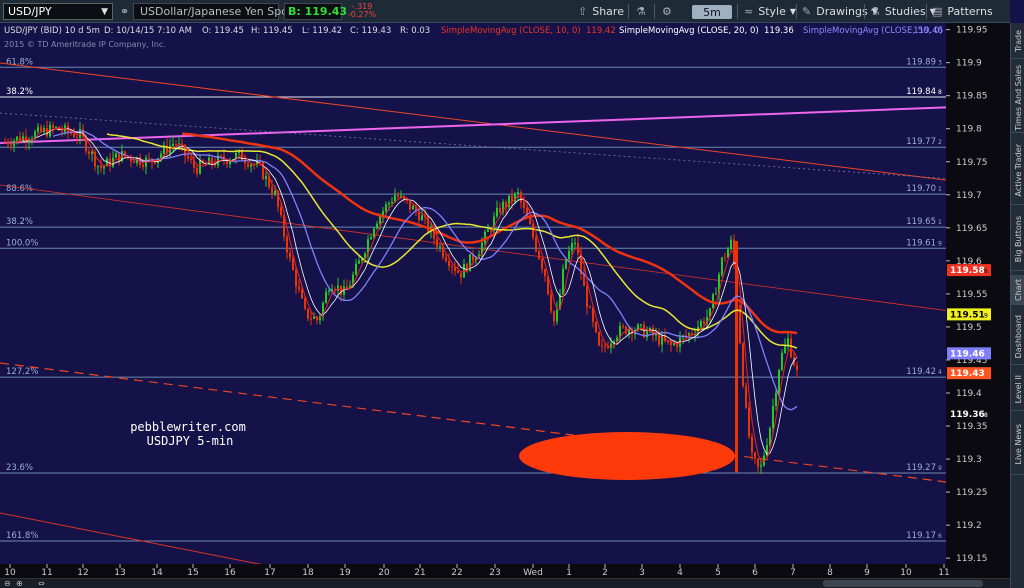 The height and width of the screenshot is (588, 1024). Describe the element at coordinates (669, 11) in the screenshot. I see `settings-button: ⚙` at that location.